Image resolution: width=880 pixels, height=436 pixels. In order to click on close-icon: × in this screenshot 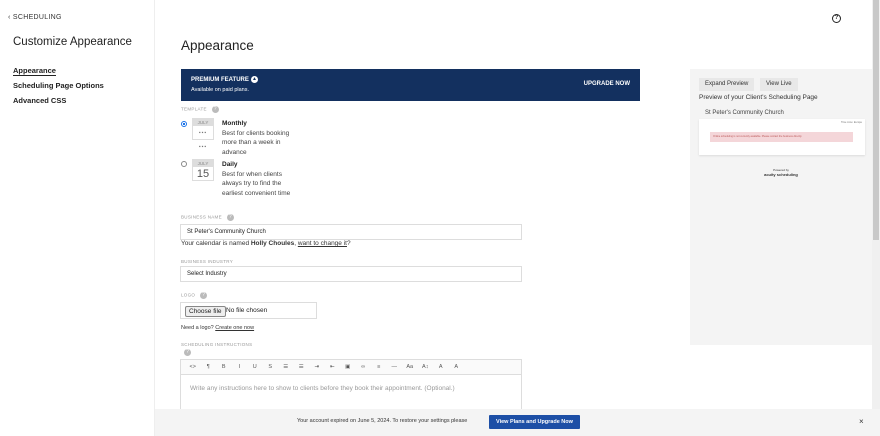, I will do `click(861, 421)`.